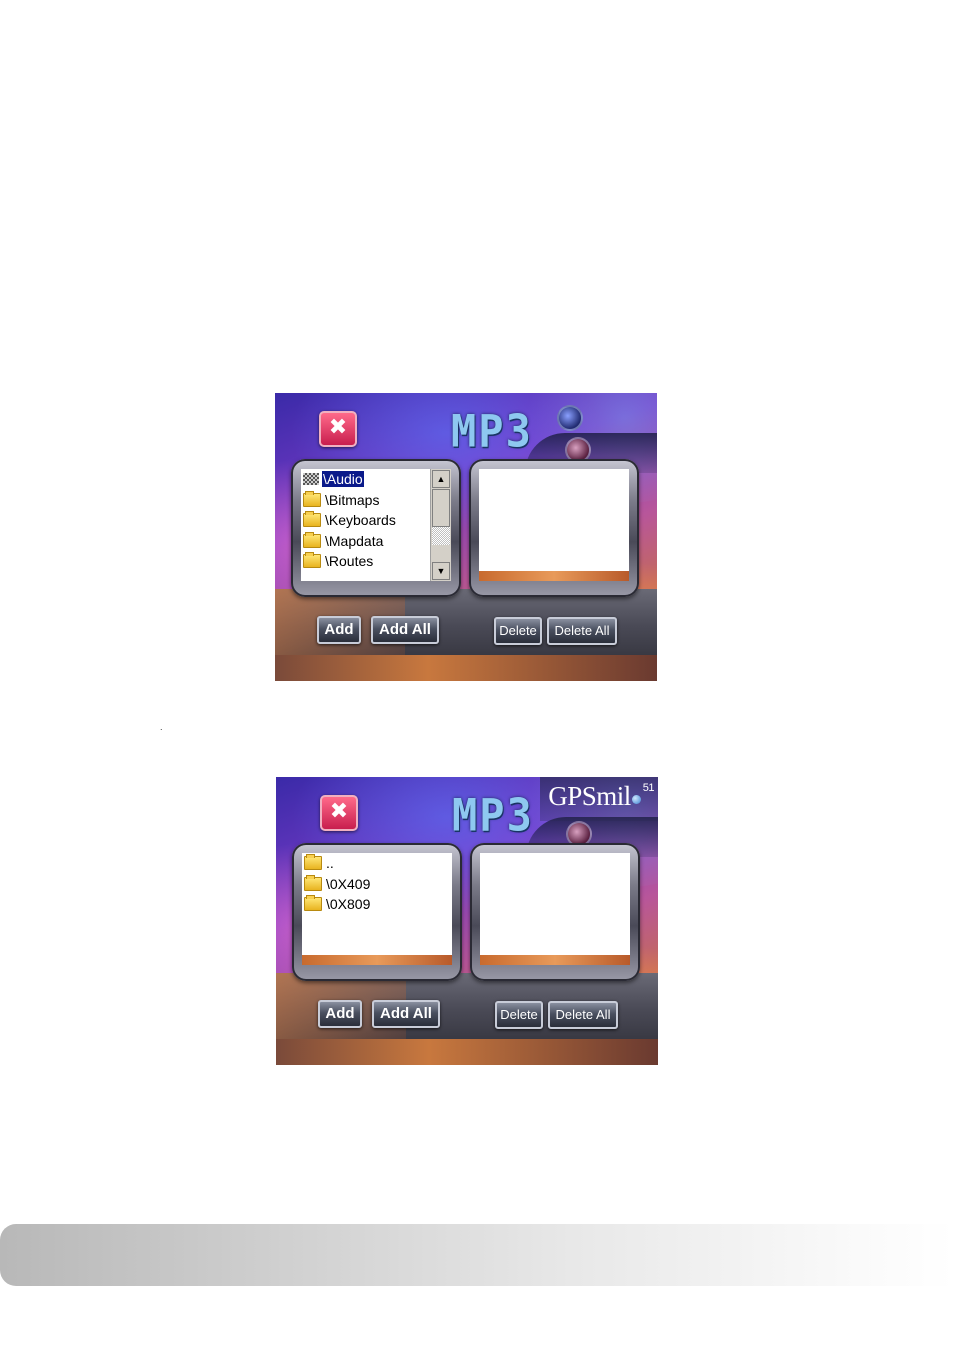  What do you see at coordinates (352, 499) in the screenshot?
I see `list-item-label: \Bitmaps` at bounding box center [352, 499].